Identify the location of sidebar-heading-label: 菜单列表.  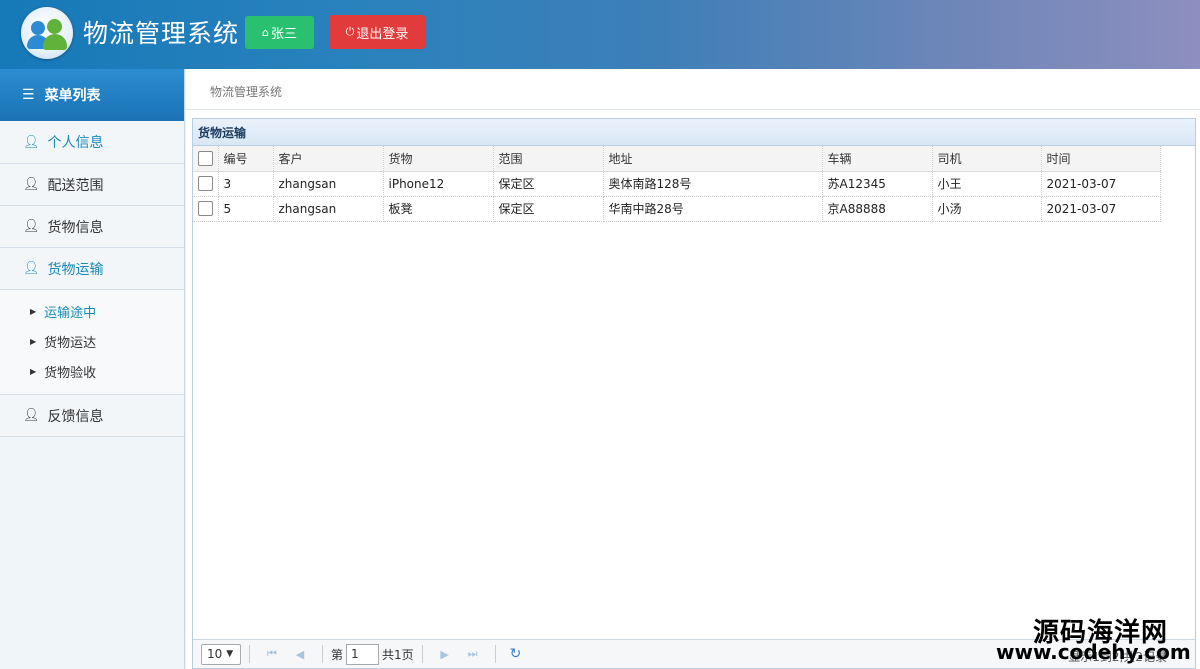
(72, 96).